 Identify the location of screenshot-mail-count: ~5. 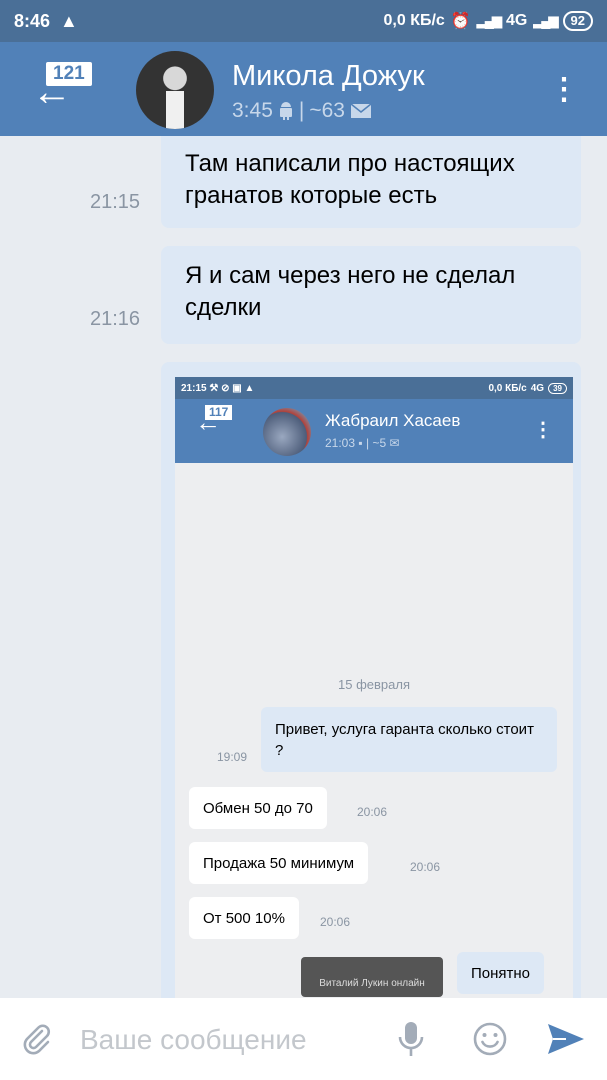
(379, 443).